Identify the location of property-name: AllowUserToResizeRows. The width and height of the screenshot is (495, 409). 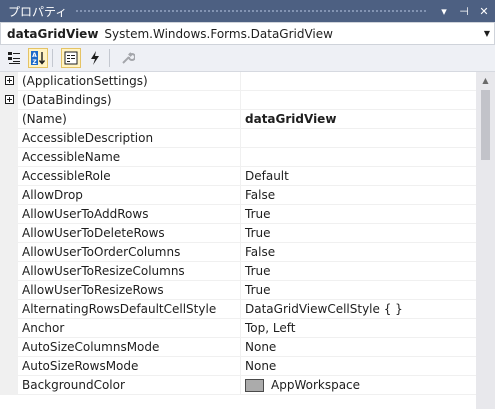
(129, 290).